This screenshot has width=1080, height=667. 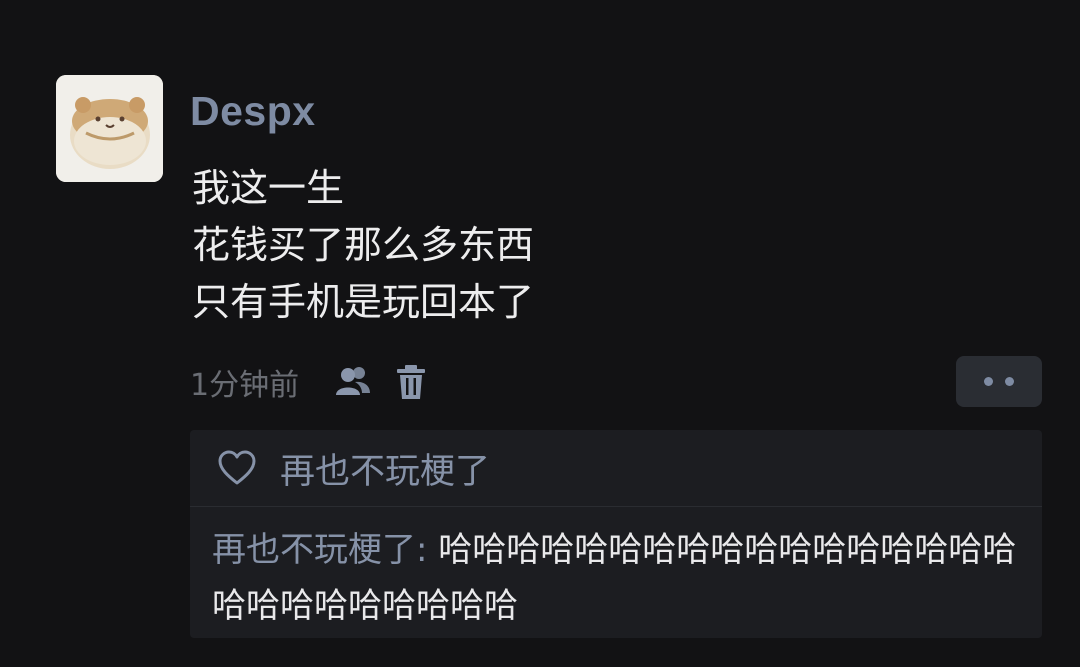 What do you see at coordinates (253, 111) in the screenshot?
I see `post-username: Despx` at bounding box center [253, 111].